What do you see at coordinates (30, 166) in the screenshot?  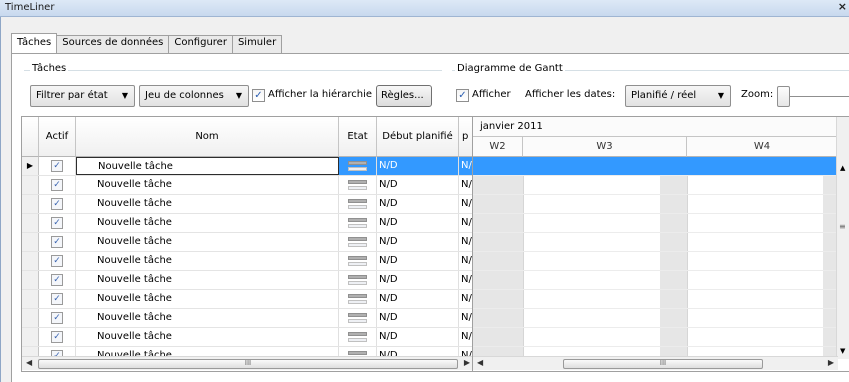 I see `row-selector: ▶` at bounding box center [30, 166].